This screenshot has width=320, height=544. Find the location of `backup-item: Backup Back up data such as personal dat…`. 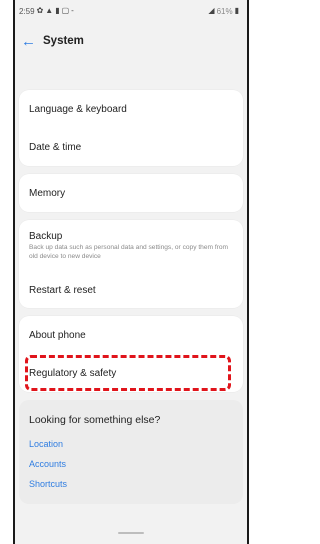

backup-item: Backup Back up data such as personal dat… is located at coordinates (131, 246).